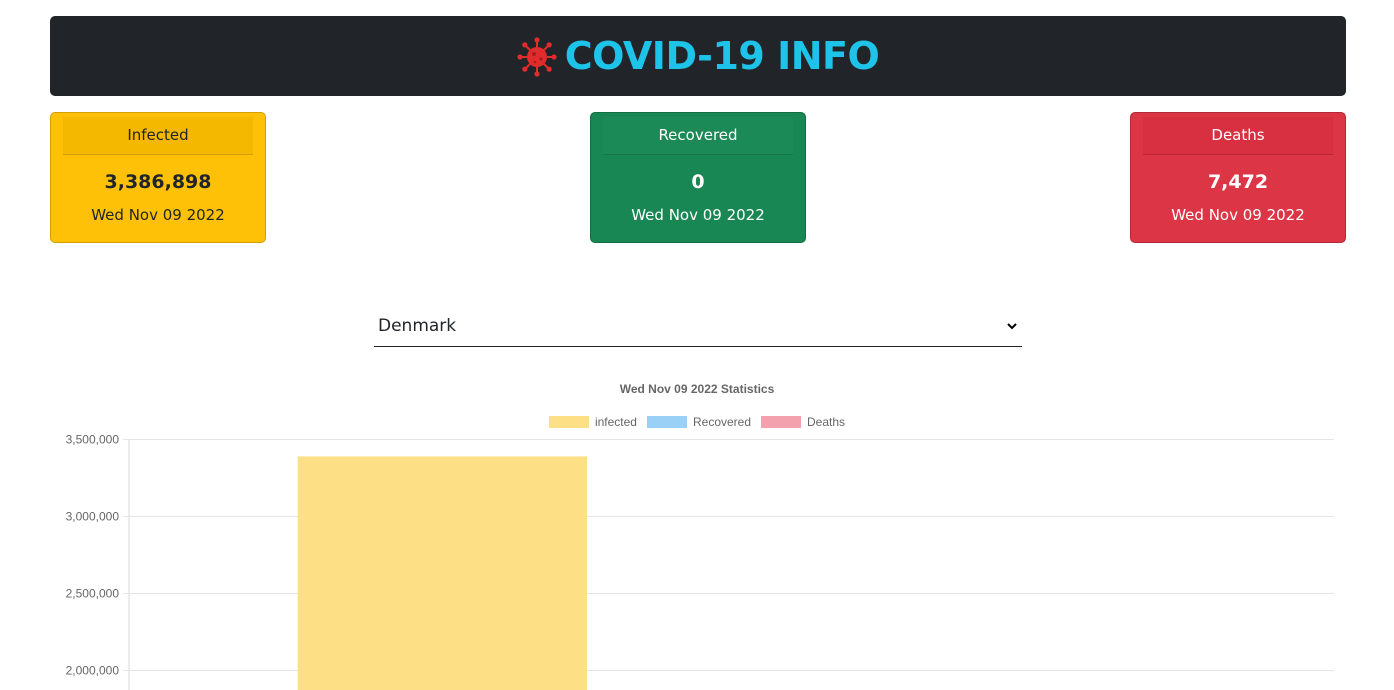  I want to click on bar-infected, so click(442, 573).